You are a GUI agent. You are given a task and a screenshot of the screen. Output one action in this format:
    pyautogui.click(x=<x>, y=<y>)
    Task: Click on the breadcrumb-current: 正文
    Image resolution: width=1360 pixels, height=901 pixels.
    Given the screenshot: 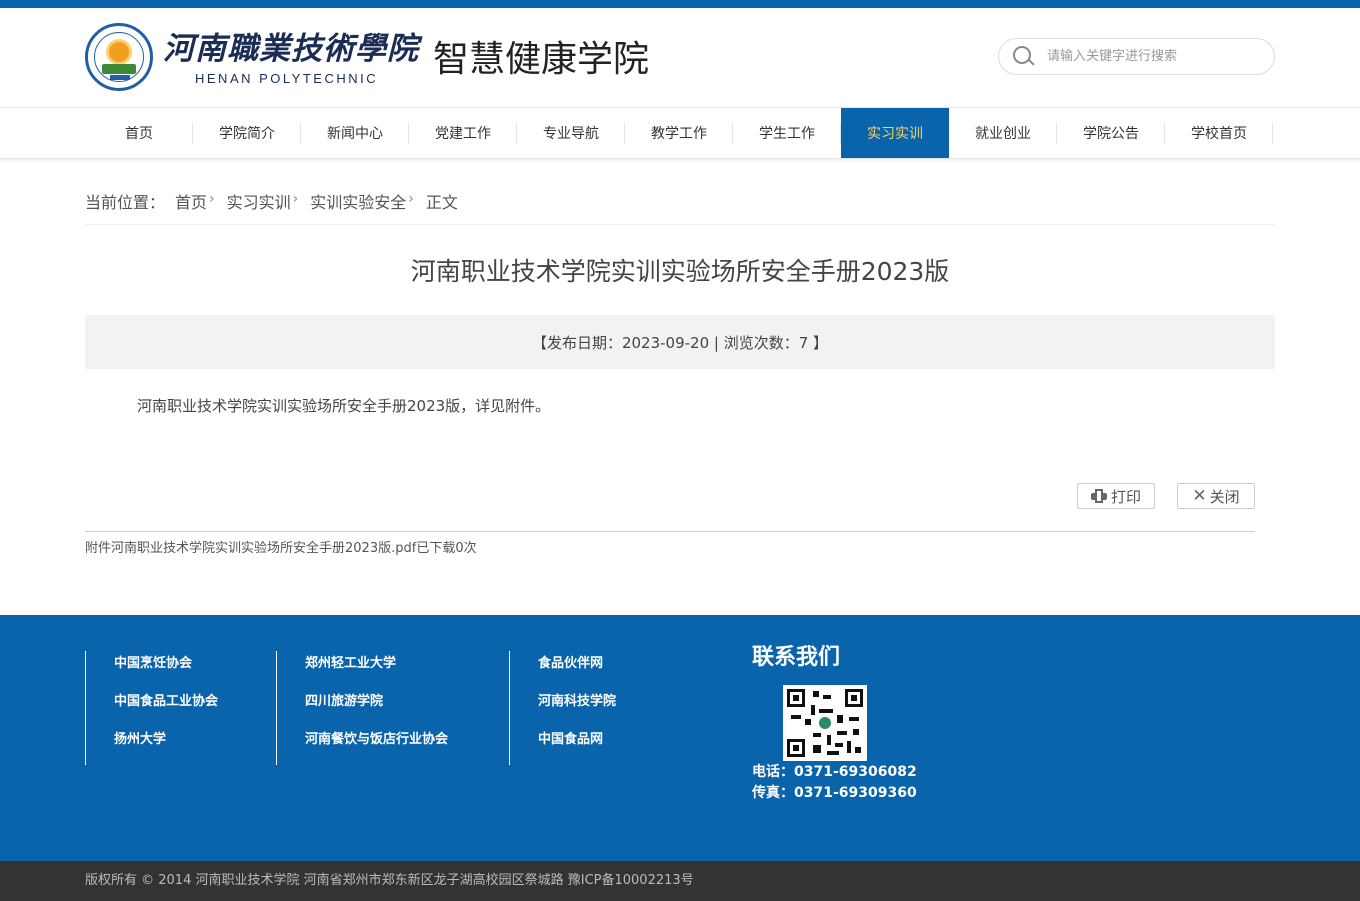 What is the action you would take?
    pyautogui.click(x=441, y=202)
    